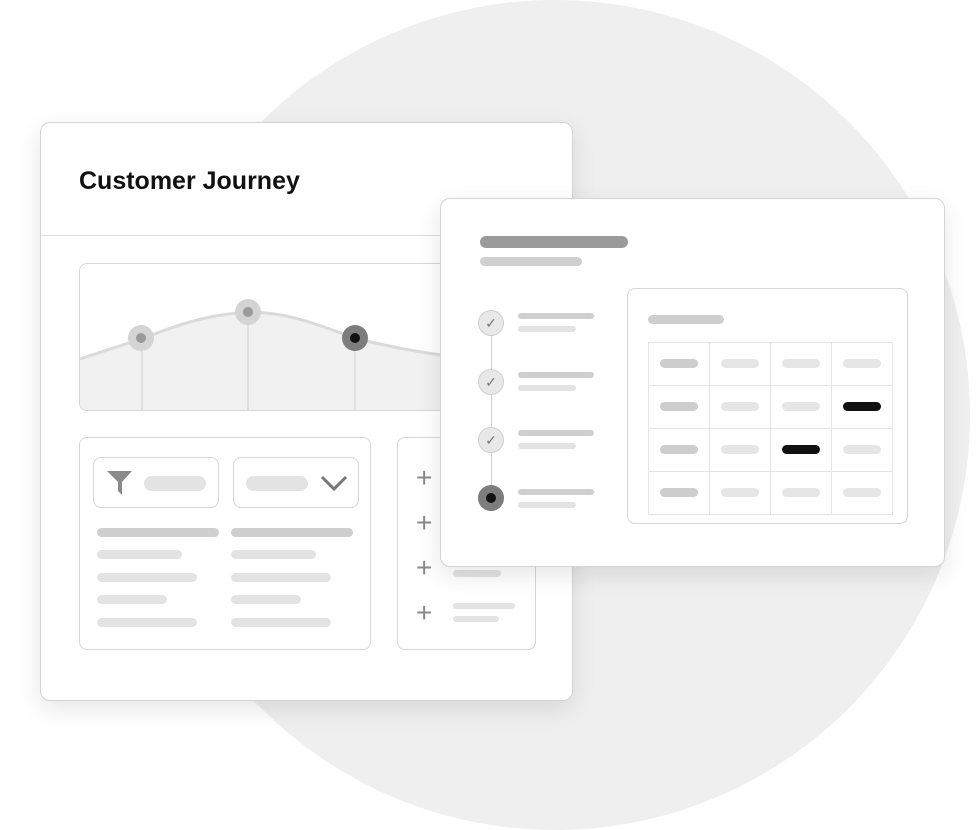 The width and height of the screenshot is (979, 830). I want to click on data-table-panel, so click(767, 406).